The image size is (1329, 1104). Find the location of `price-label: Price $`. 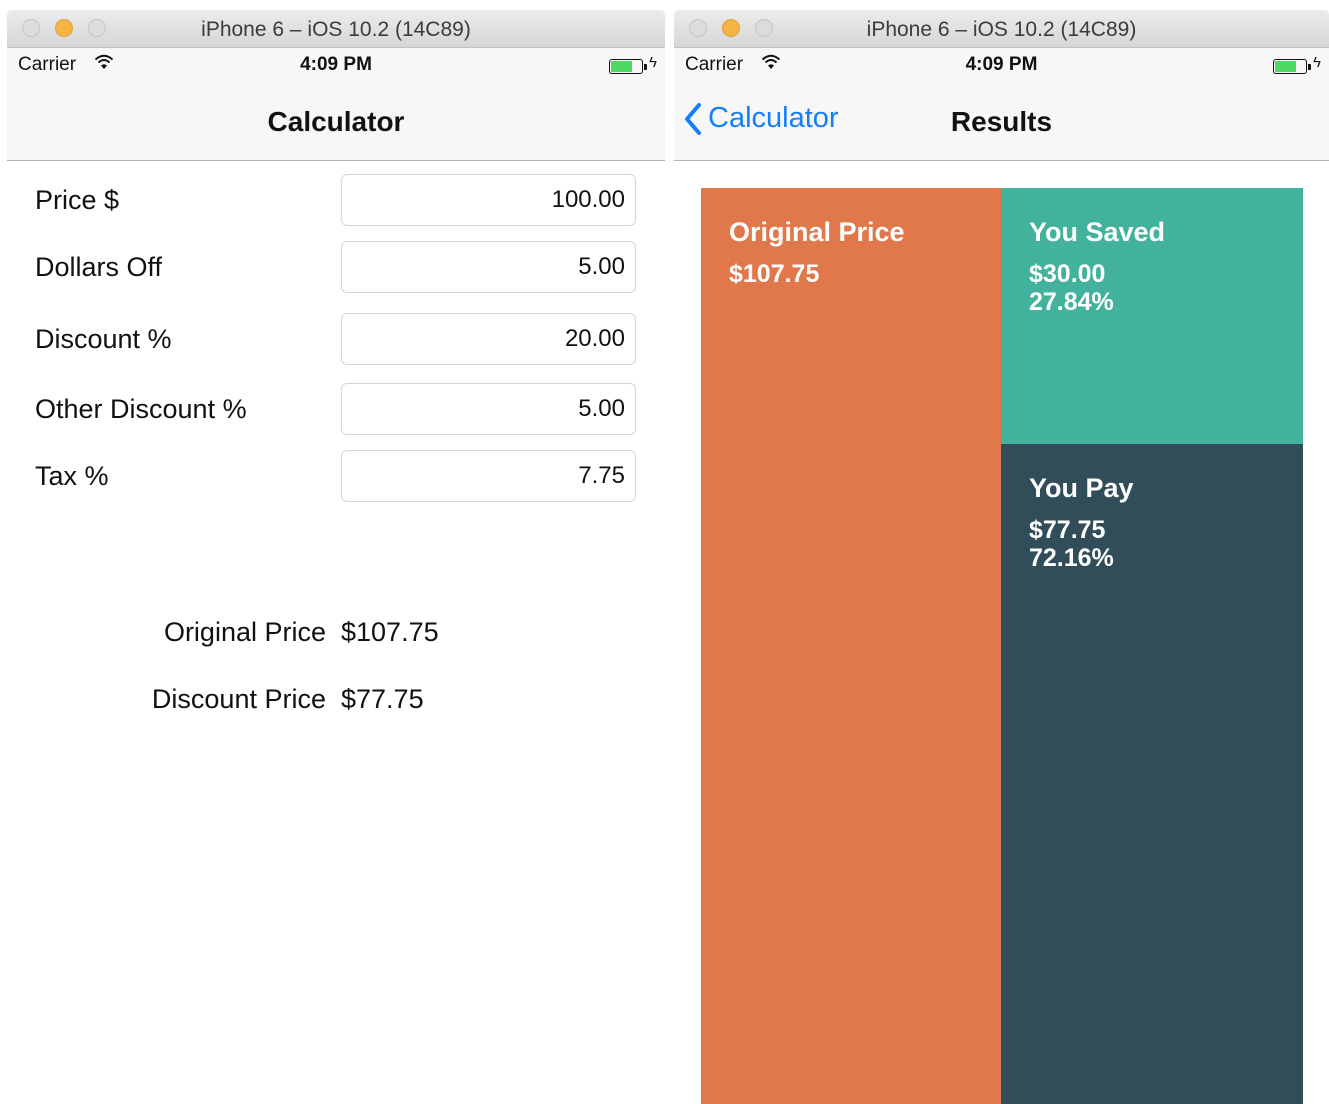

price-label: Price $ is located at coordinates (77, 200).